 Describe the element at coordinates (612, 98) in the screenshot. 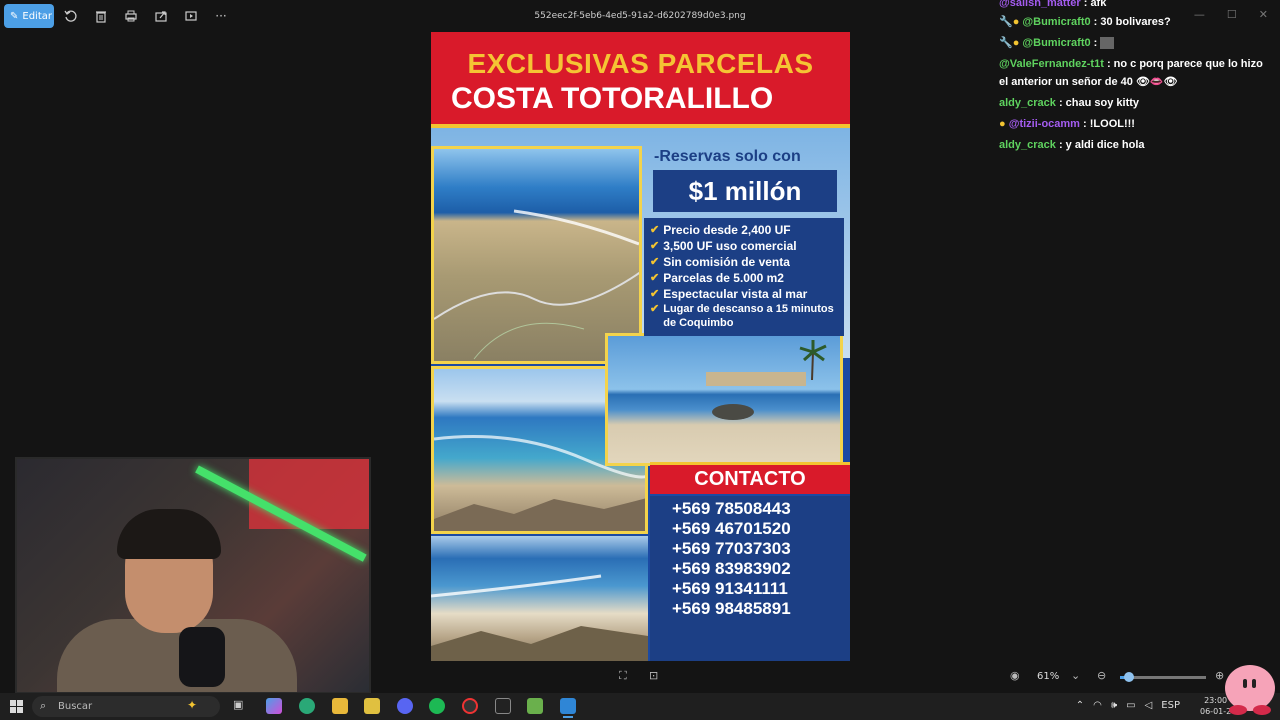

I see `poster-title-line2: COSTA TOTORALILLO` at that location.